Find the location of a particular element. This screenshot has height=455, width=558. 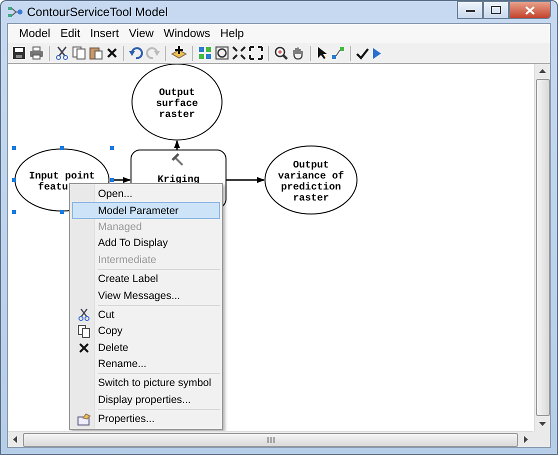

print-icon is located at coordinates (36, 53).